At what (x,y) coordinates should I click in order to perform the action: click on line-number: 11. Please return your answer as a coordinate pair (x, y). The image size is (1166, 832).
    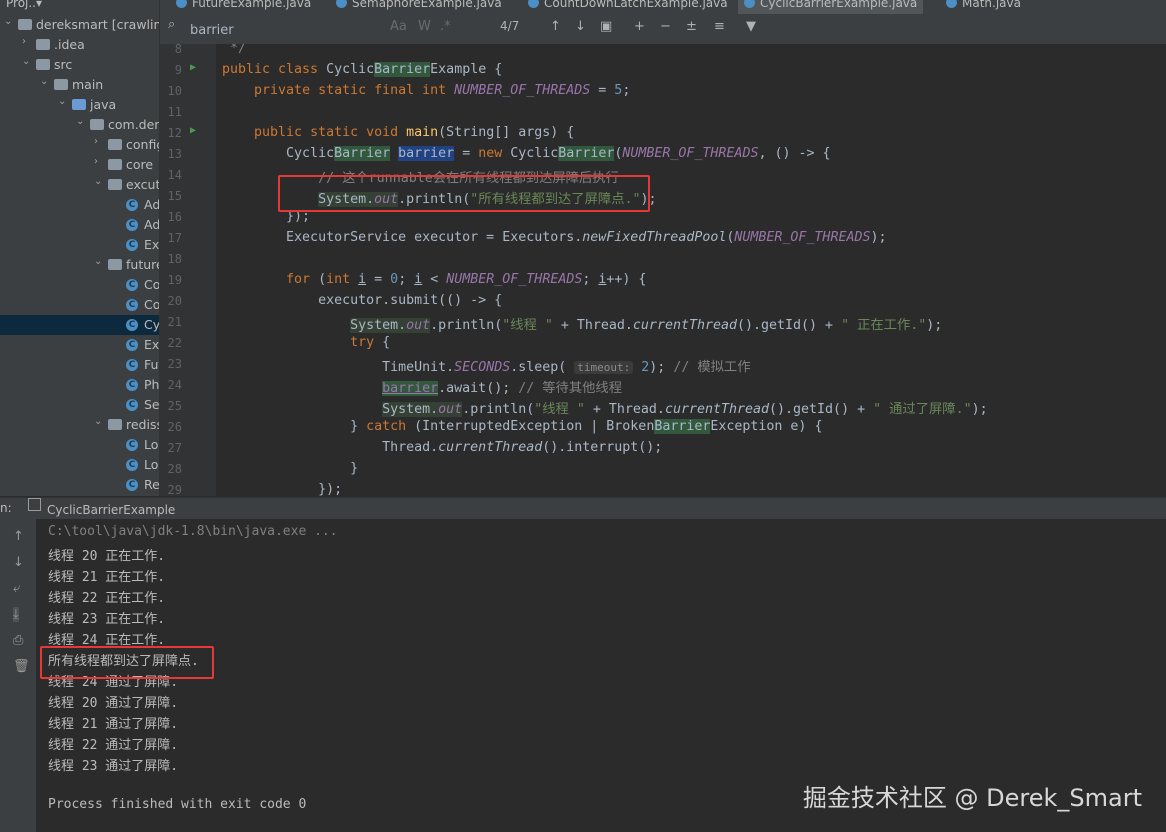
    Looking at the image, I should click on (174, 112).